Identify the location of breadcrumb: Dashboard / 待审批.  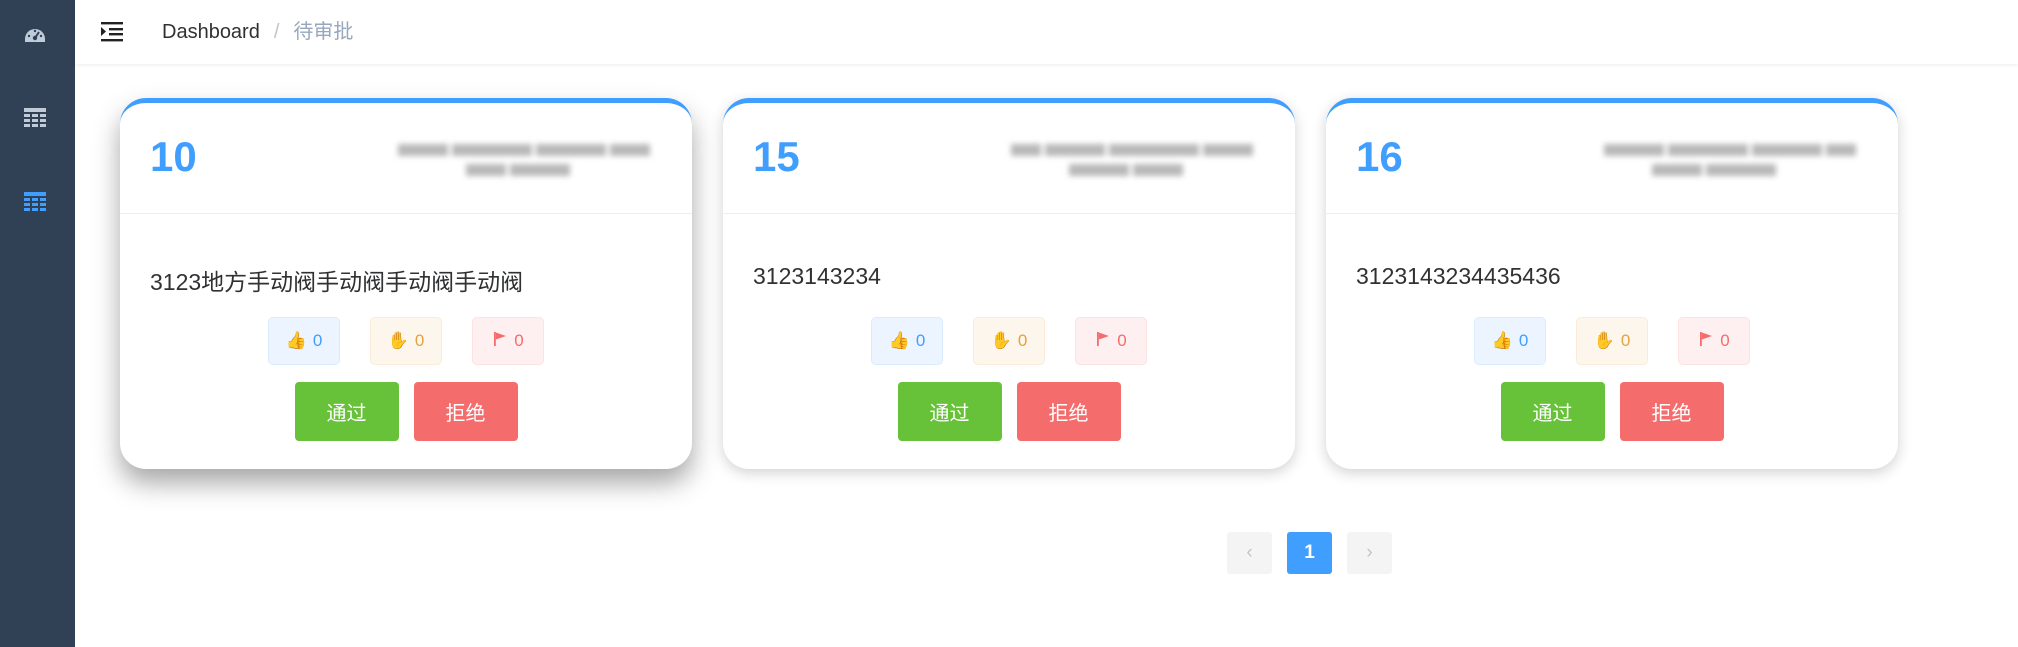
(257, 32).